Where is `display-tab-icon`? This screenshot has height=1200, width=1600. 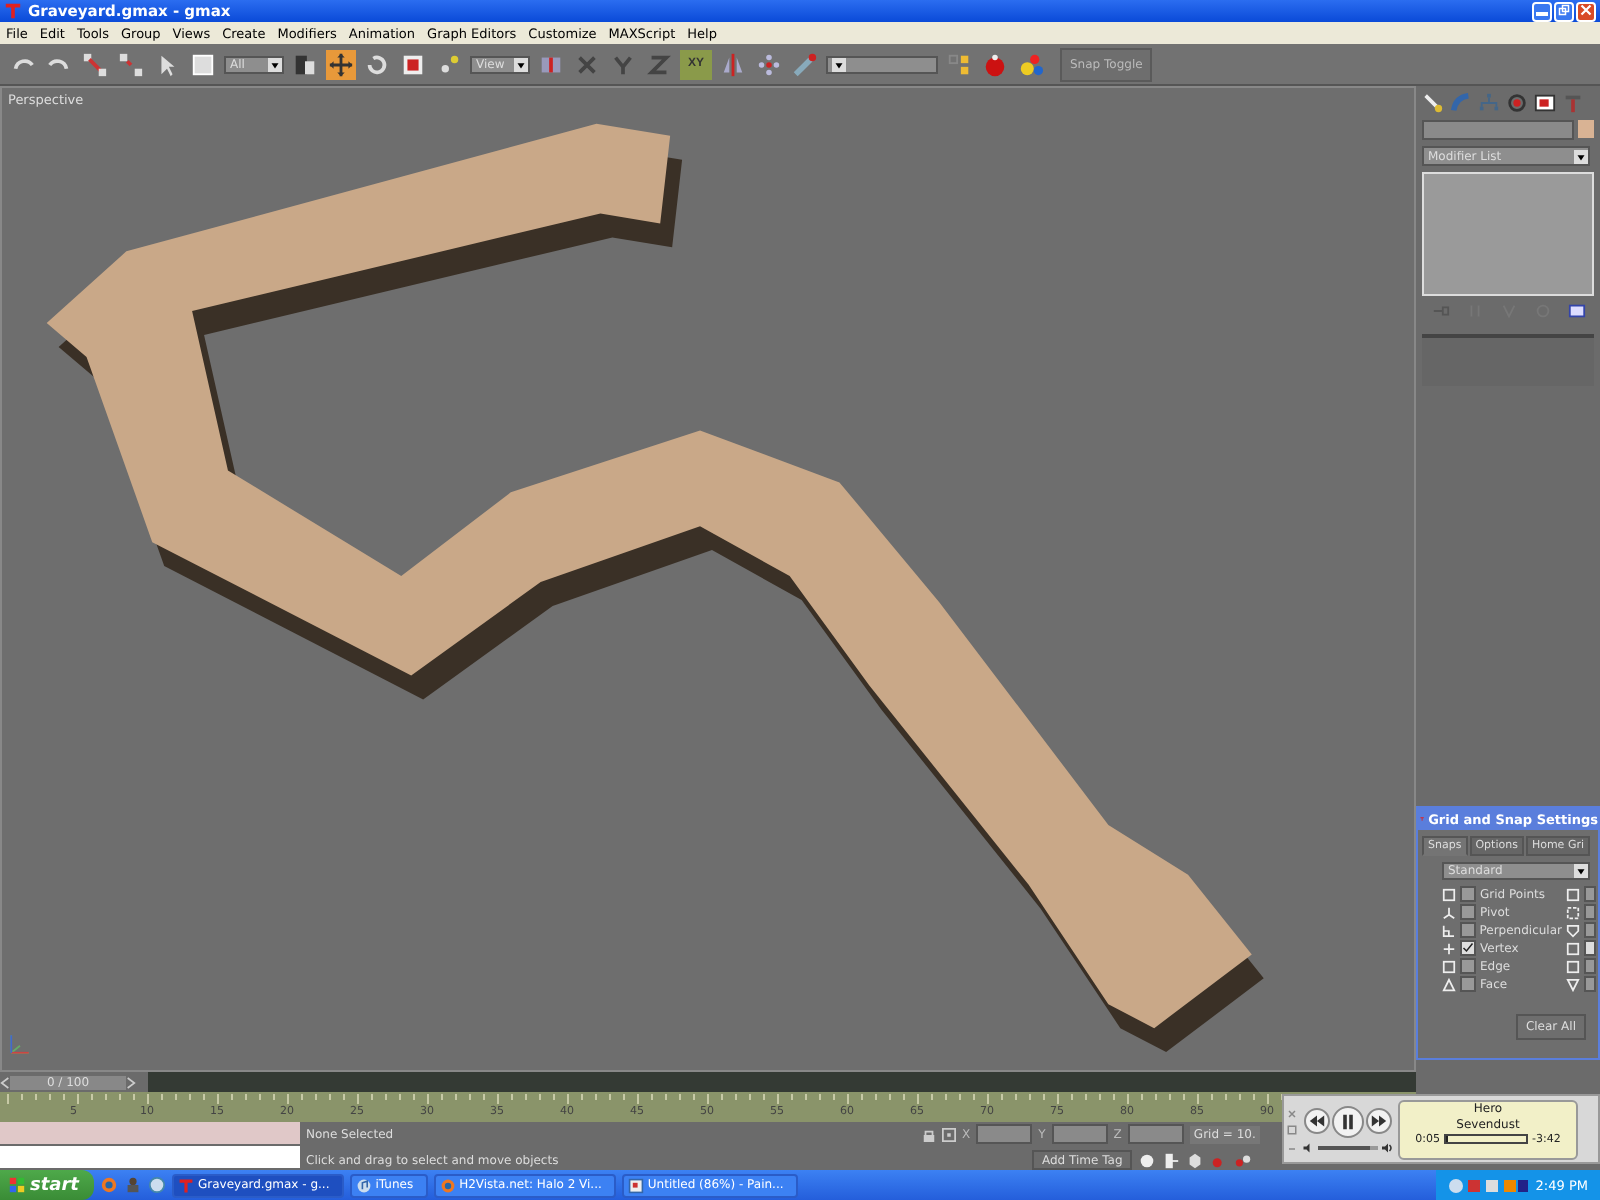
display-tab-icon is located at coordinates (1545, 103).